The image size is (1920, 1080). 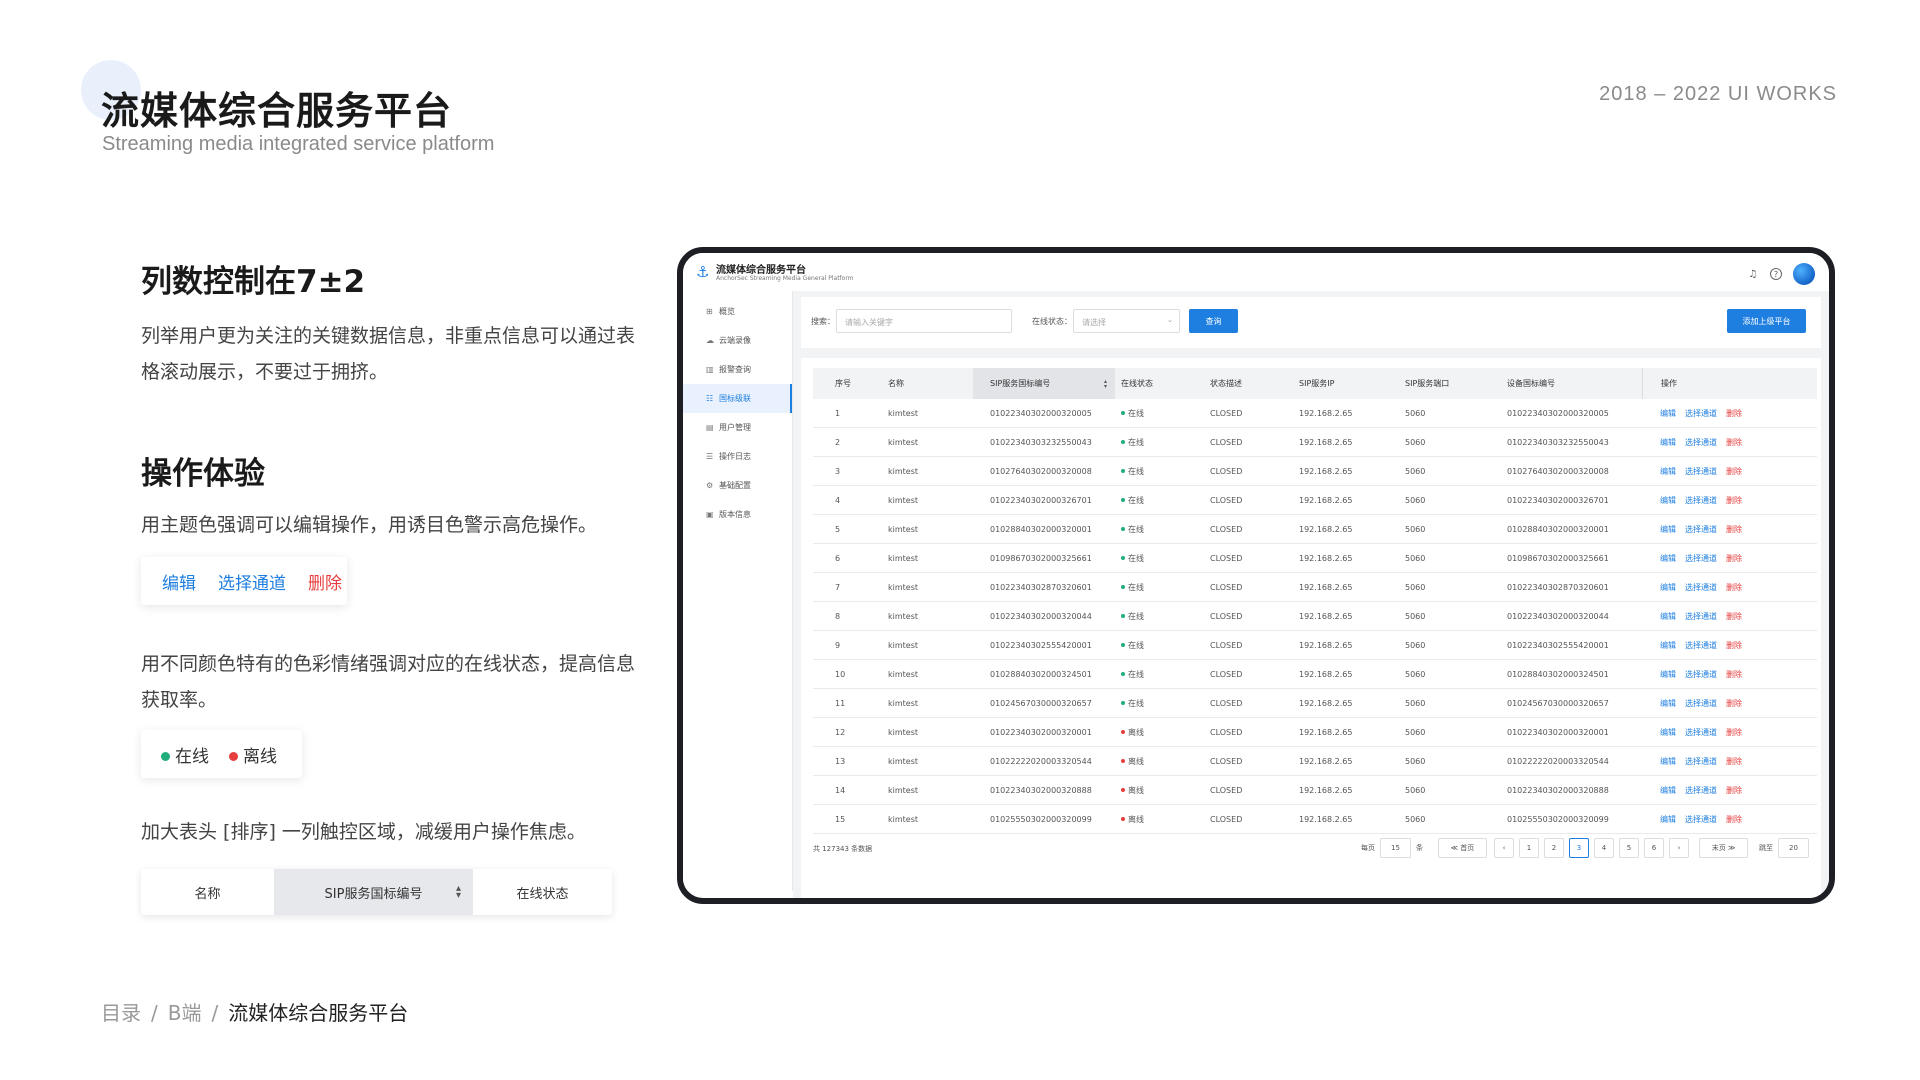 I want to click on column-header-label: SIP服务国标编号, so click(x=1020, y=383).